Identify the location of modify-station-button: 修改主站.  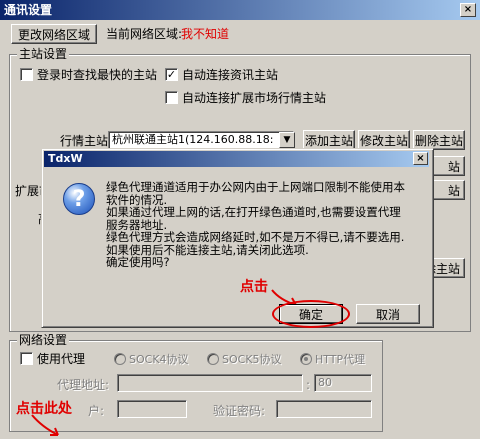
(384, 140).